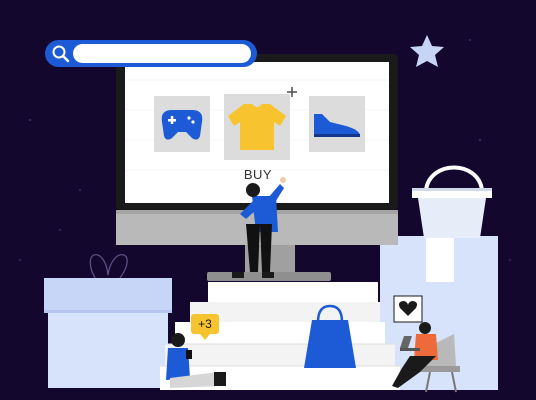 This screenshot has height=400, width=536. I want to click on search-bar, so click(151, 53).